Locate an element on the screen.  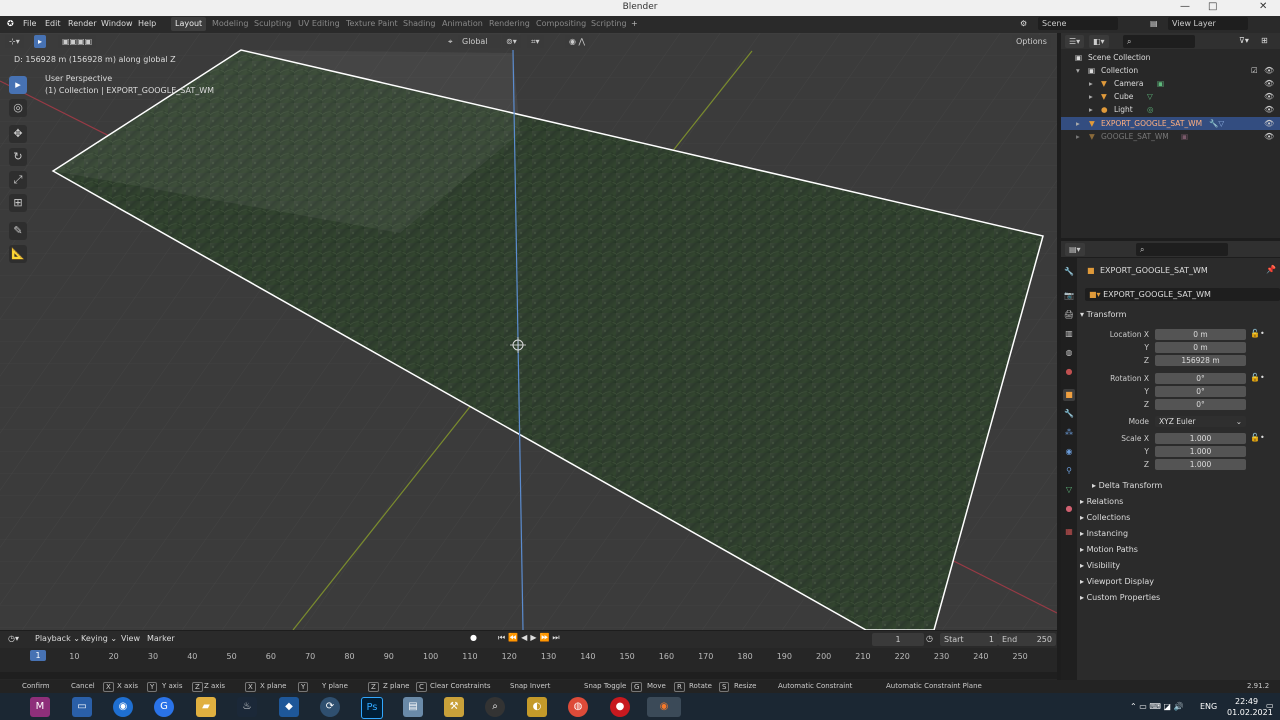
pivot-icon: ⊚▾ is located at coordinates (511, 41).